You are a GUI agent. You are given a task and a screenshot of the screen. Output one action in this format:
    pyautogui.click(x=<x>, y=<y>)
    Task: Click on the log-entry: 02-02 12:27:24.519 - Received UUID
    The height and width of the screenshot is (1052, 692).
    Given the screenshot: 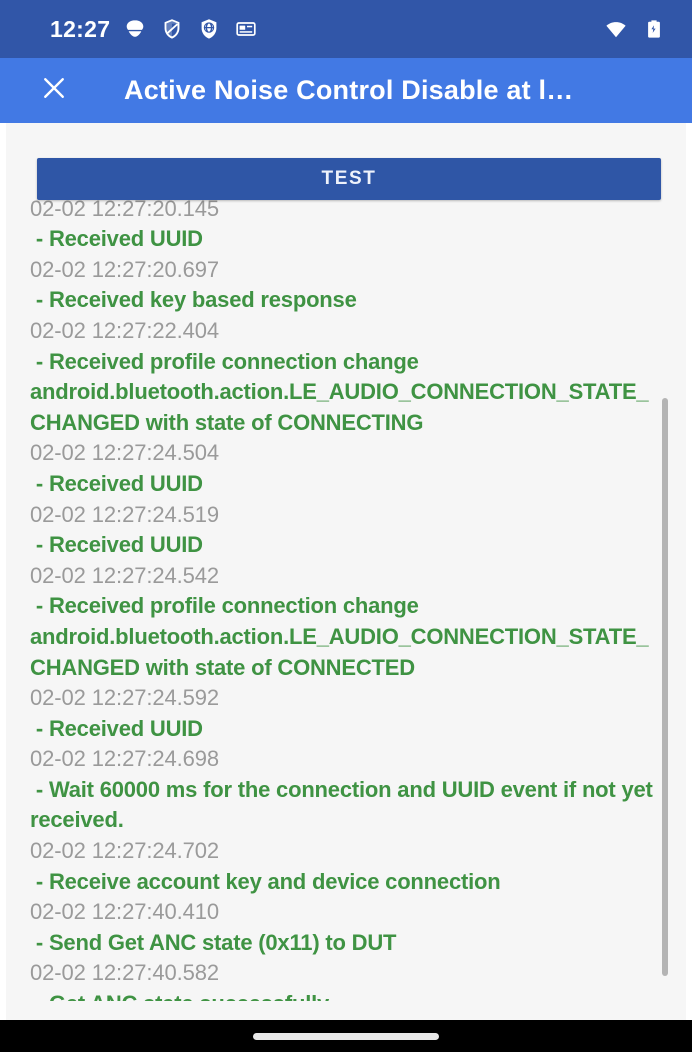 What is the action you would take?
    pyautogui.click(x=347, y=530)
    